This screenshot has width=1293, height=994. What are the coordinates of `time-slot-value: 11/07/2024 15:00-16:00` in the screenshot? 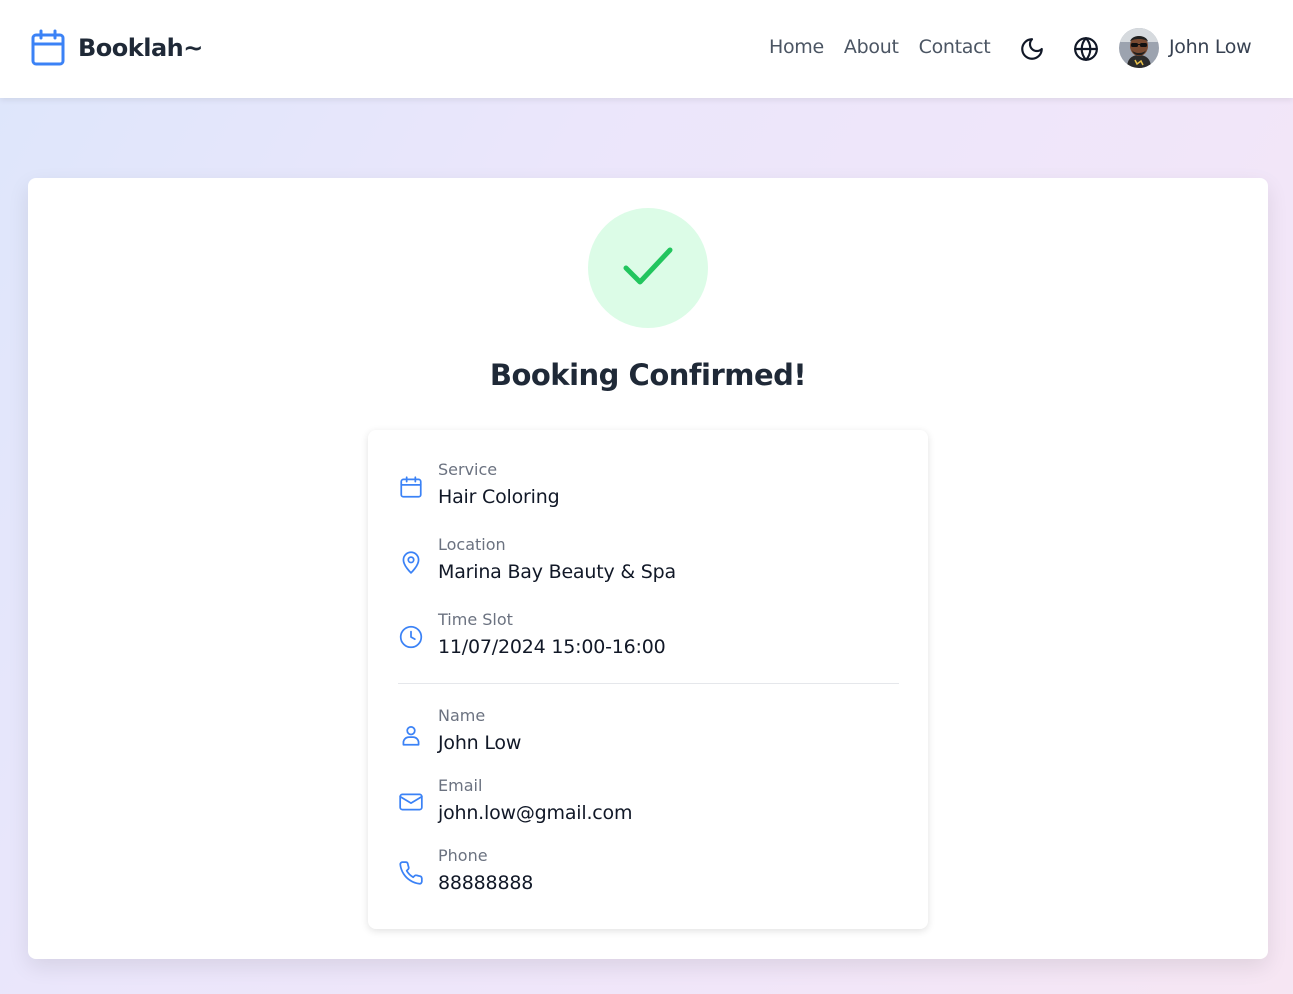 It's located at (552, 647).